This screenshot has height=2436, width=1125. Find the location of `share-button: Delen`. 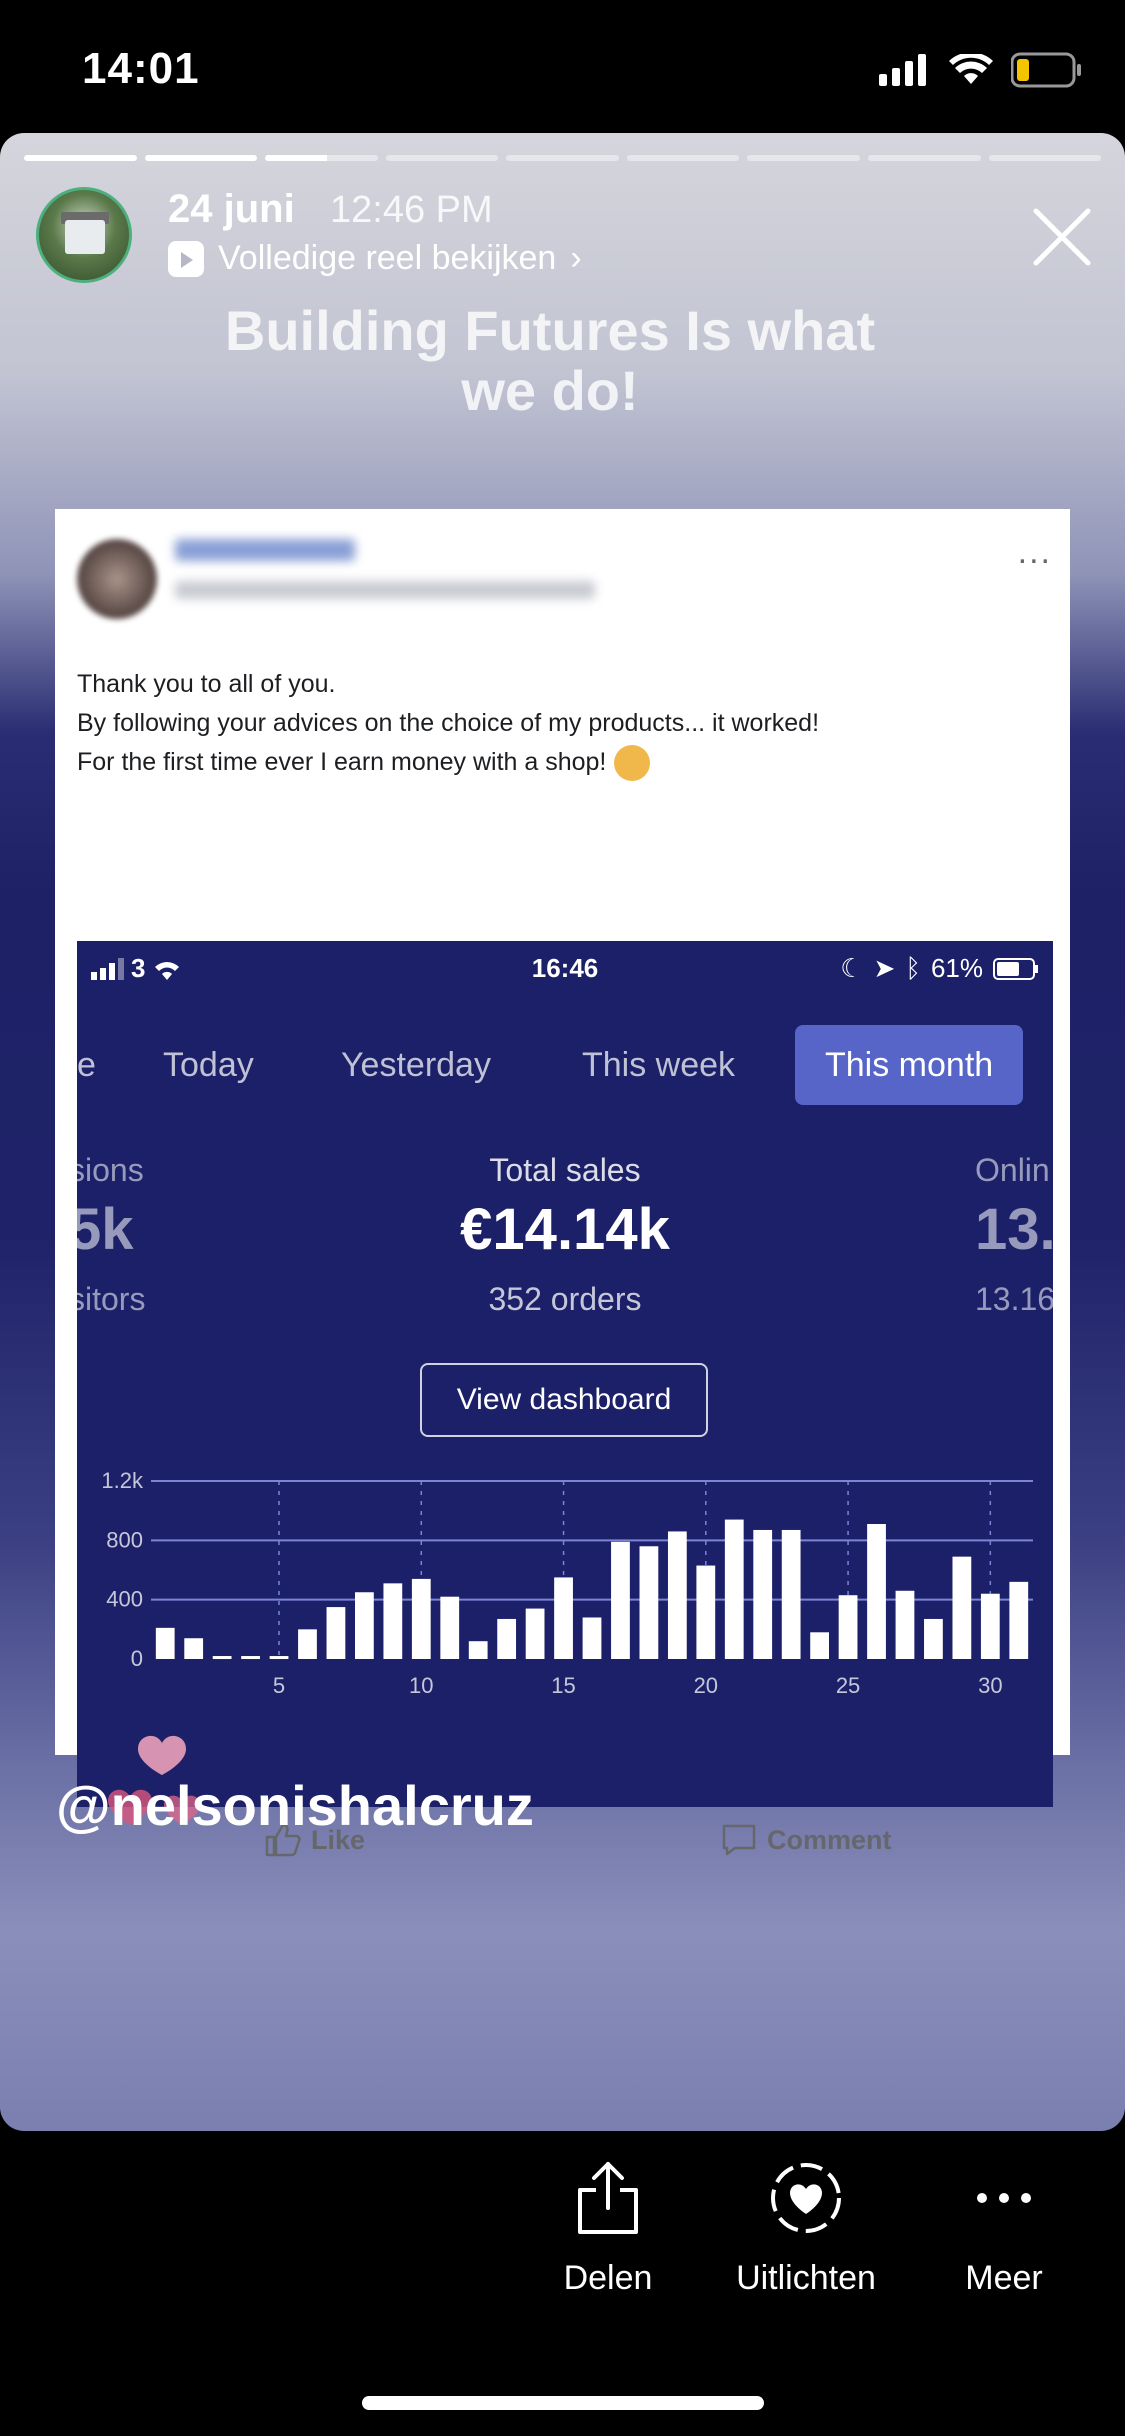

share-button: Delen is located at coordinates (608, 2229).